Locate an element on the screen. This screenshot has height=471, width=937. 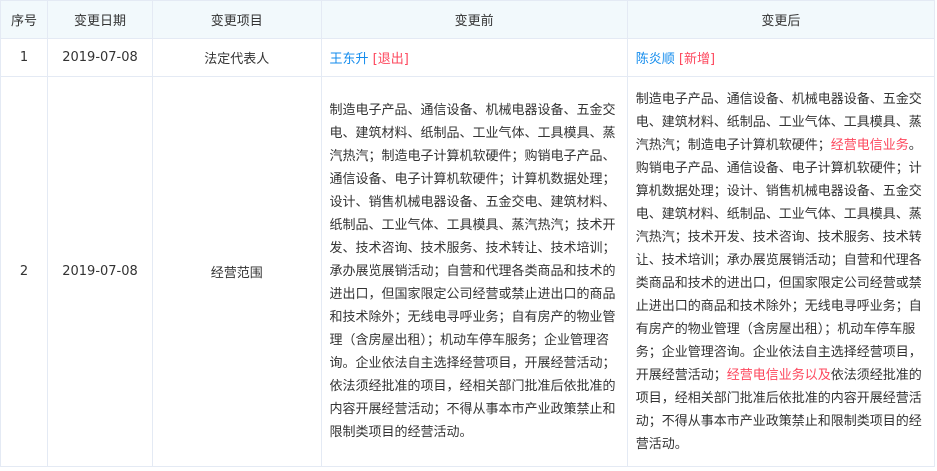
header-change-date: 变更日期 is located at coordinates (100, 19).